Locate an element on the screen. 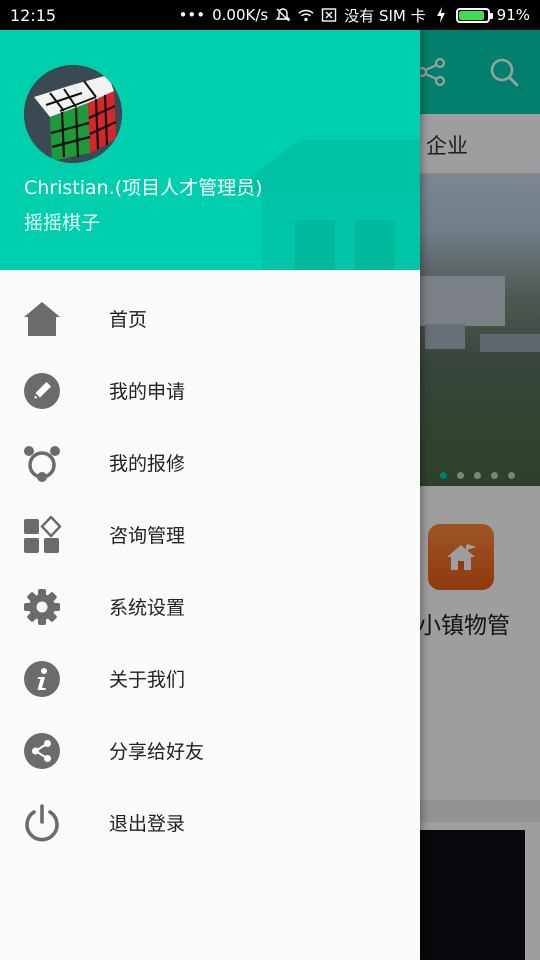  menu-item-about-us: 关于我们 is located at coordinates (210, 678).